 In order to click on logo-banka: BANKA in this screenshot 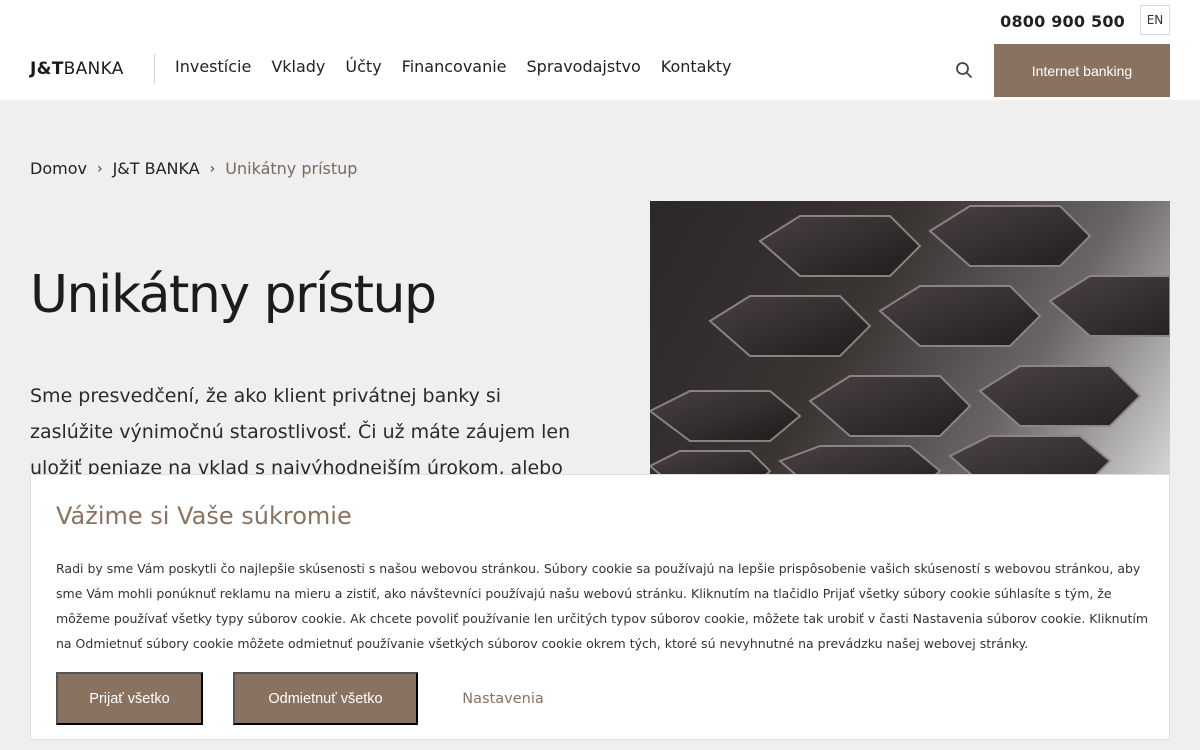, I will do `click(93, 69)`.